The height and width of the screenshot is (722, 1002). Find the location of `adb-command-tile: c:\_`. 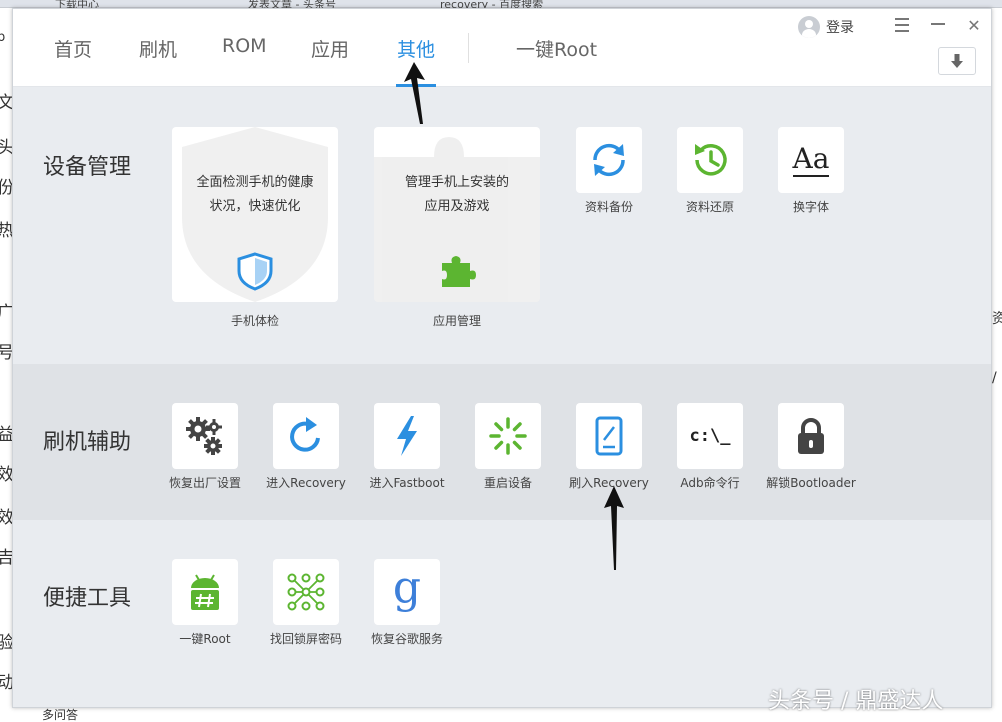

adb-command-tile: c:\_ is located at coordinates (710, 436).